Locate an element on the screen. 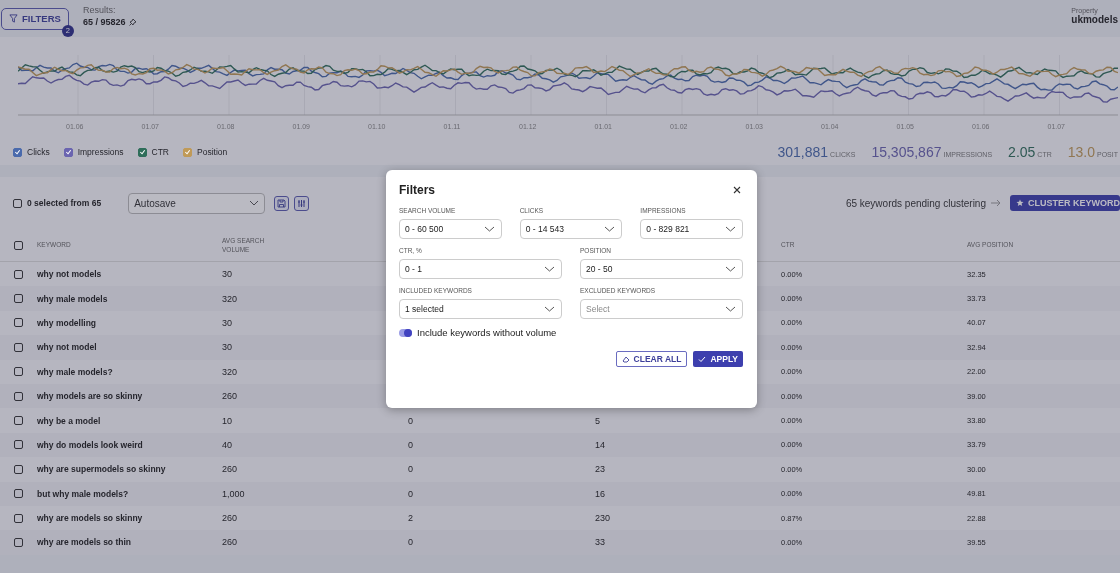 The width and height of the screenshot is (1120, 573). eraser-icon is located at coordinates (625, 359).